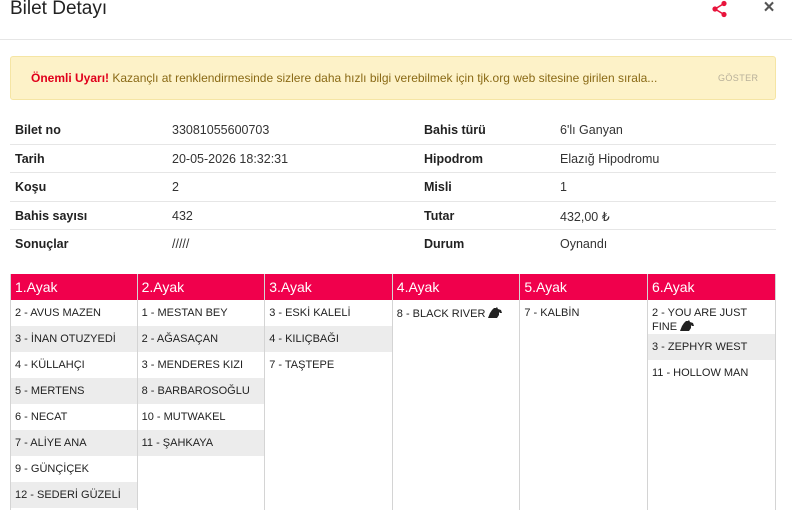  Describe the element at coordinates (454, 158) in the screenshot. I see `info-label: Hipodrom` at that location.